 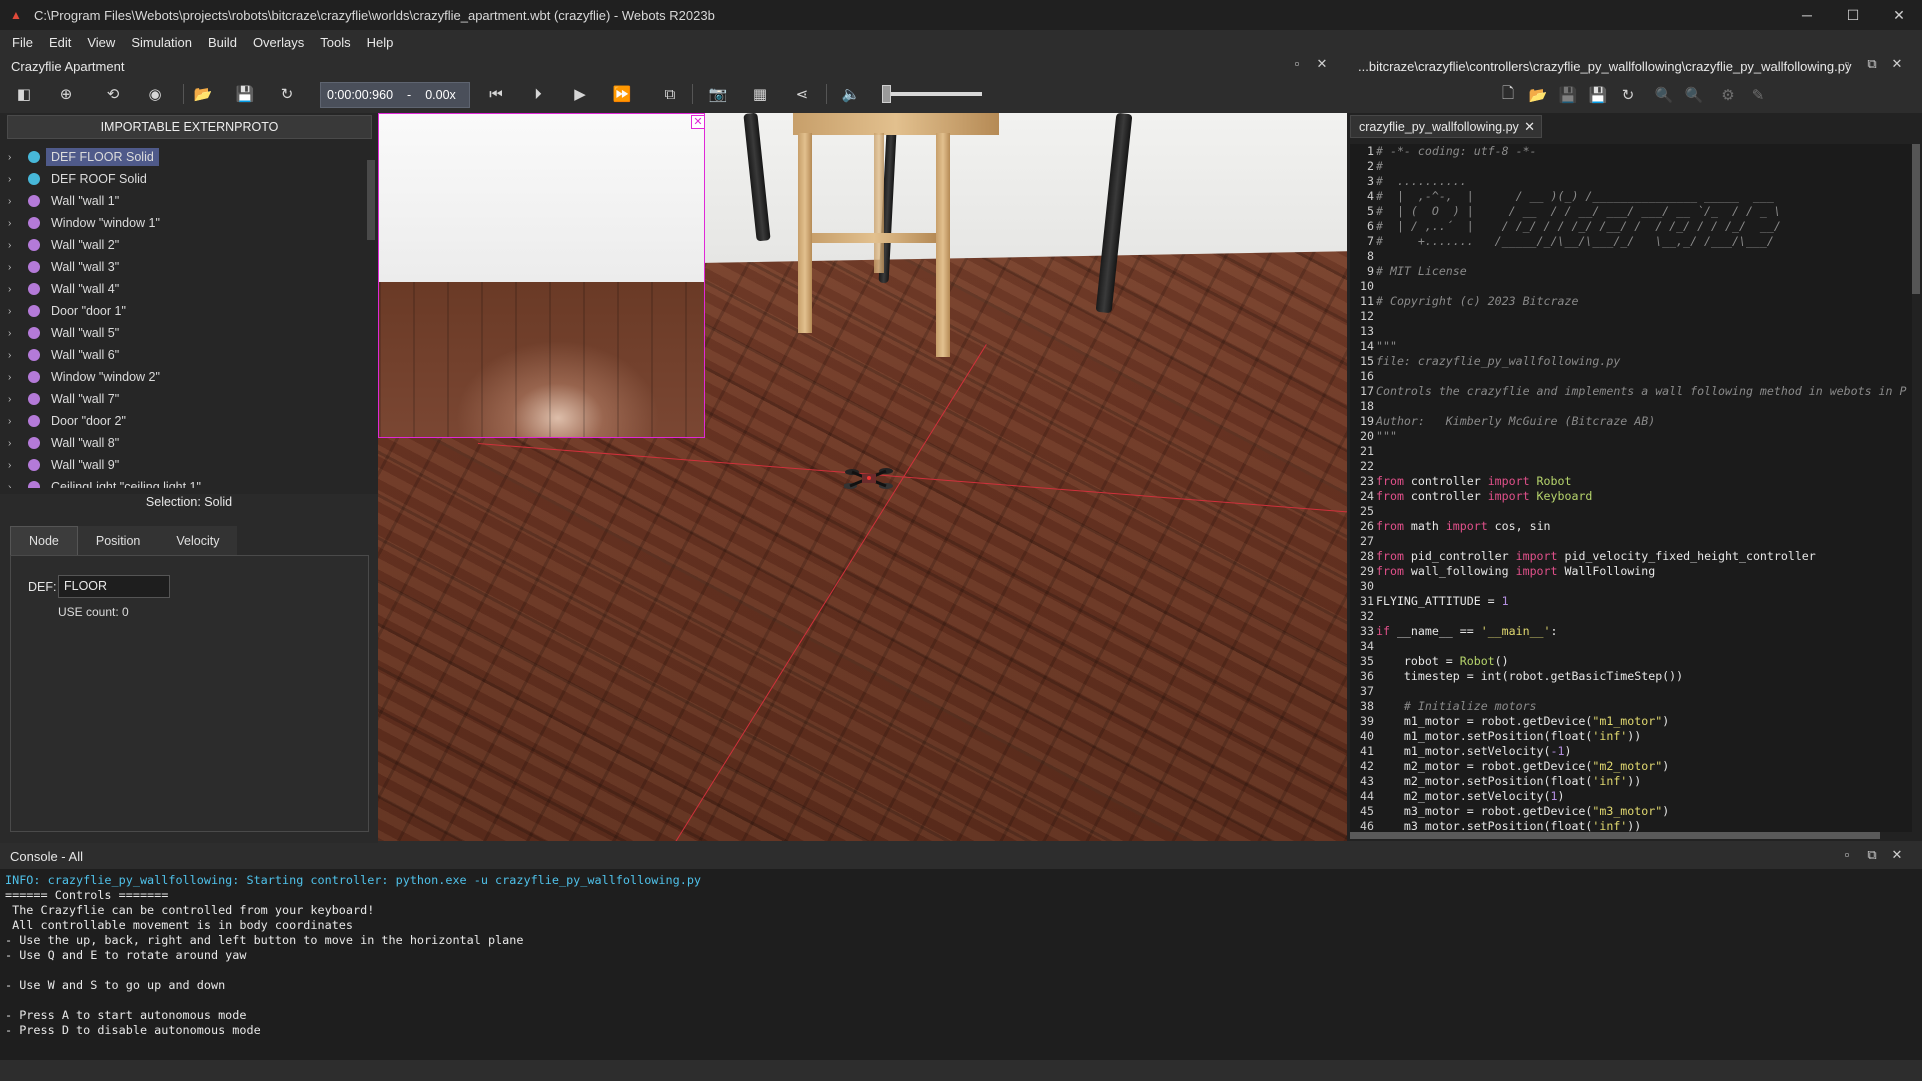 I want to click on volume-slider, so click(x=932, y=94).